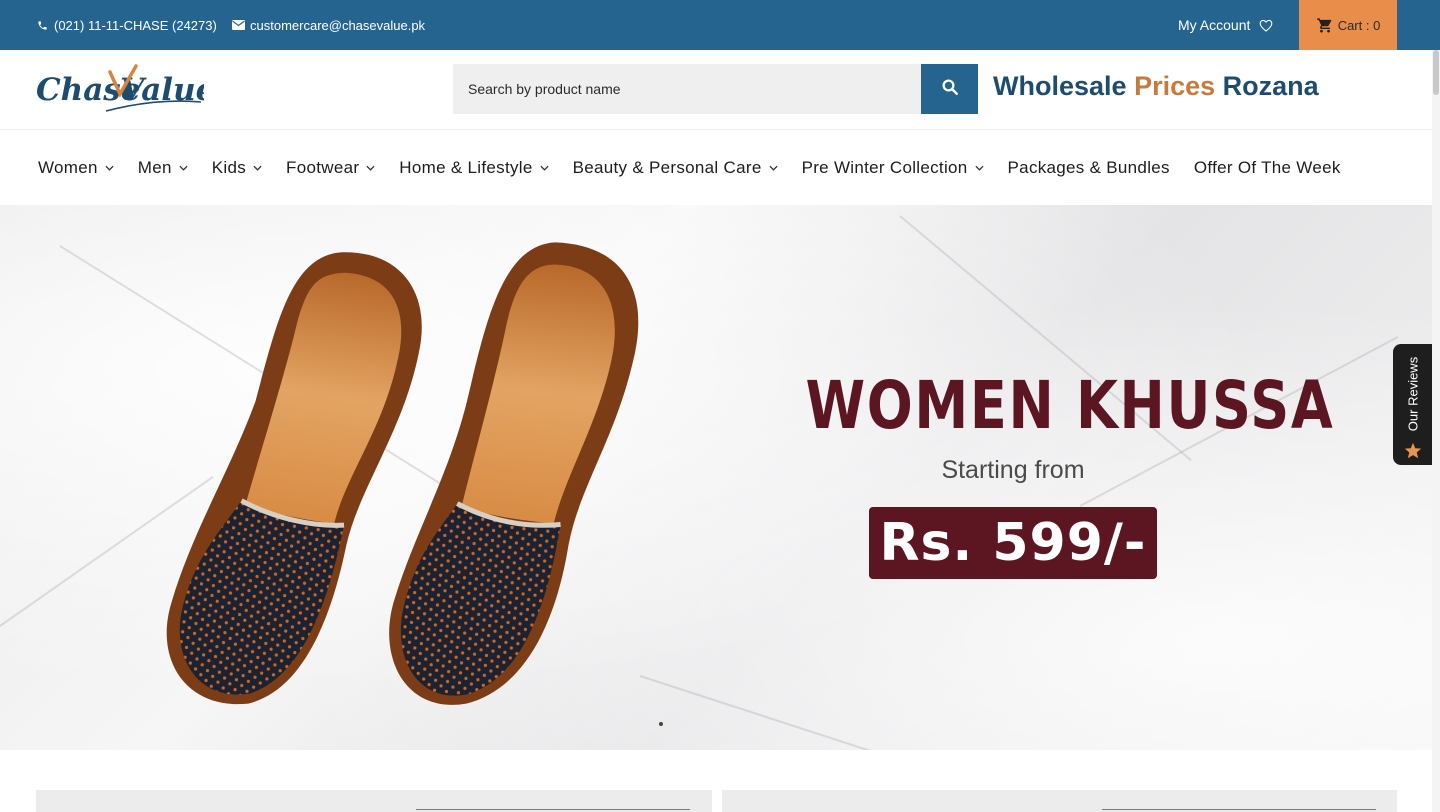  I want to click on promo-card-right, so click(1059, 801).